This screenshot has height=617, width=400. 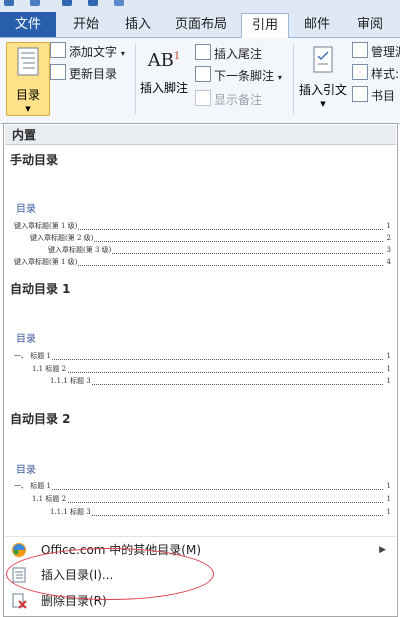 I want to click on tab-references: 引用, so click(x=265, y=26).